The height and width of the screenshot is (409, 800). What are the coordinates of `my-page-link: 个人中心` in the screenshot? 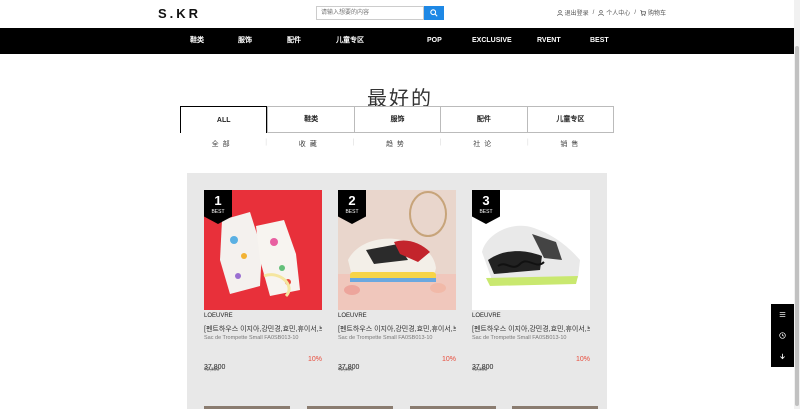 It's located at (614, 12).